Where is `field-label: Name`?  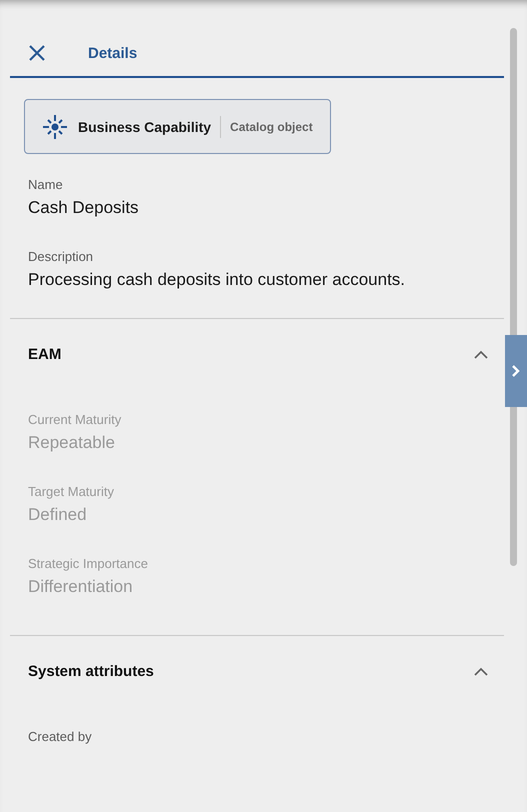
field-label: Name is located at coordinates (46, 185).